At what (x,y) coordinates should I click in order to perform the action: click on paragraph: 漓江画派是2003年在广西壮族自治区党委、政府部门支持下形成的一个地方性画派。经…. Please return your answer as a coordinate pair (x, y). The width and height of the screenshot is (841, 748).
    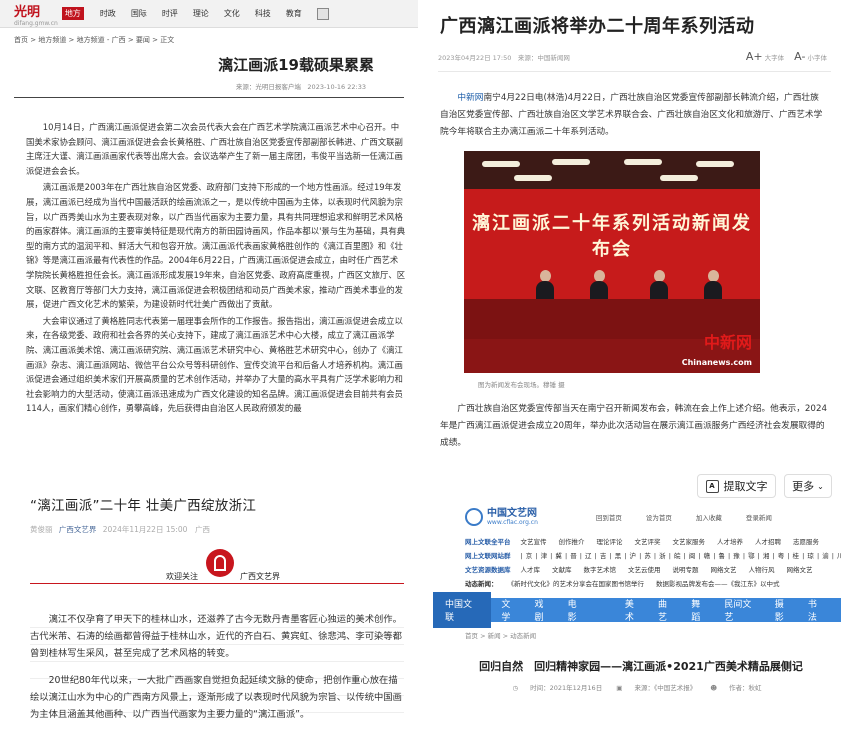
    Looking at the image, I should click on (216, 246).